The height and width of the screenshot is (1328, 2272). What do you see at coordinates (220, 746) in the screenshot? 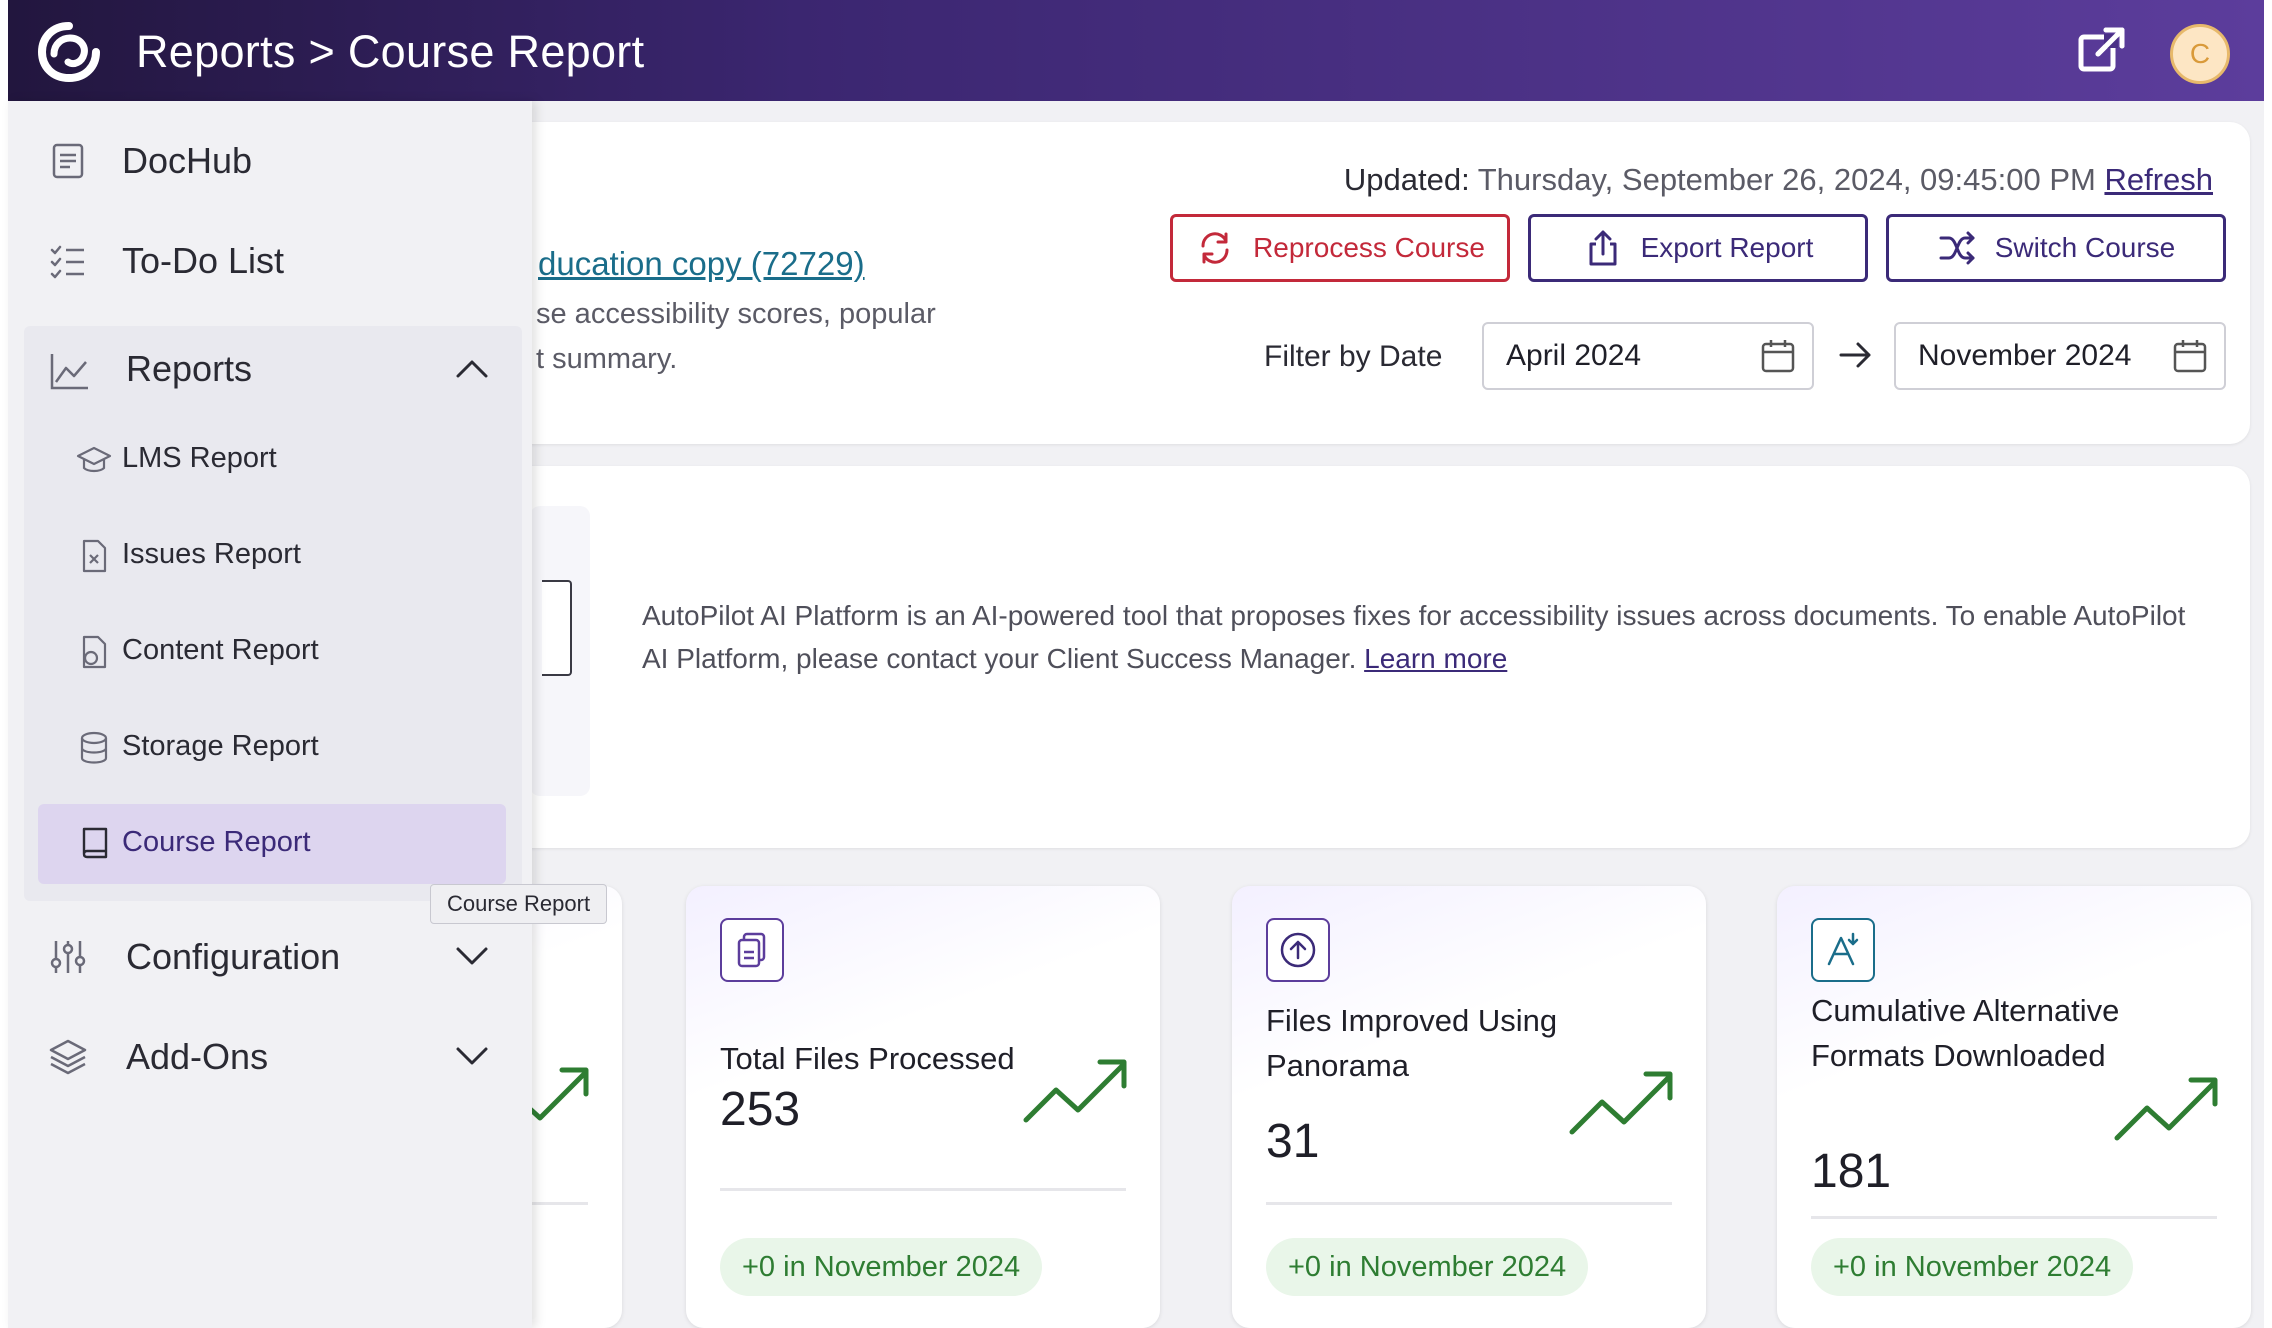
I see `sidebar-item-label: Storage Report` at bounding box center [220, 746].